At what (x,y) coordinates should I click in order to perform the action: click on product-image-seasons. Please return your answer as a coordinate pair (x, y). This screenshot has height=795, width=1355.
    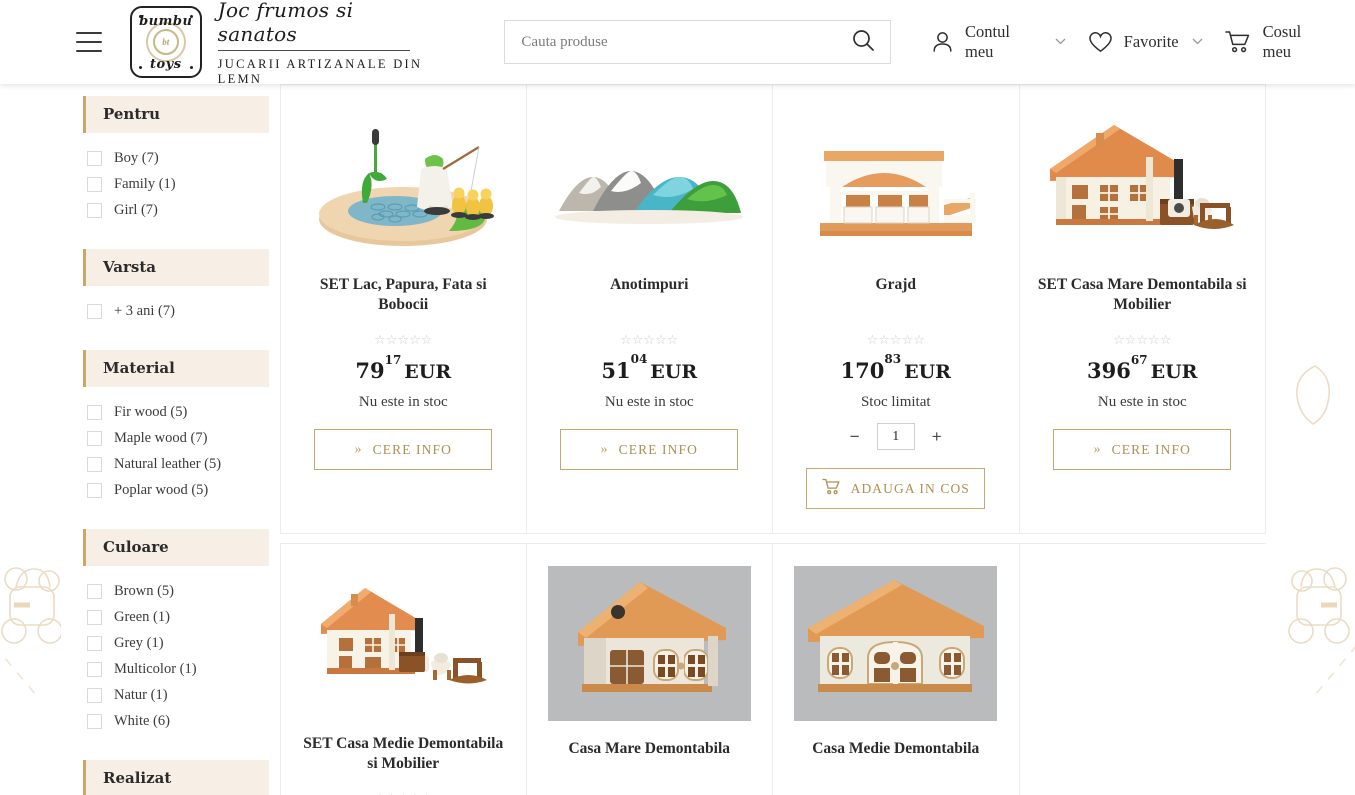
    Looking at the image, I should click on (649, 182).